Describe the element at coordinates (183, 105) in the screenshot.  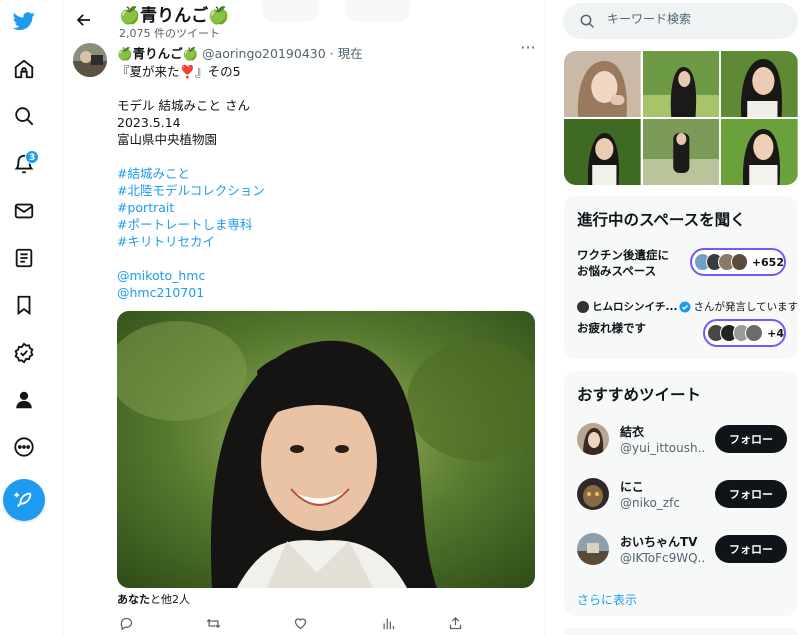
I see `tweet-text-line: モデル 結城みこと さん` at that location.